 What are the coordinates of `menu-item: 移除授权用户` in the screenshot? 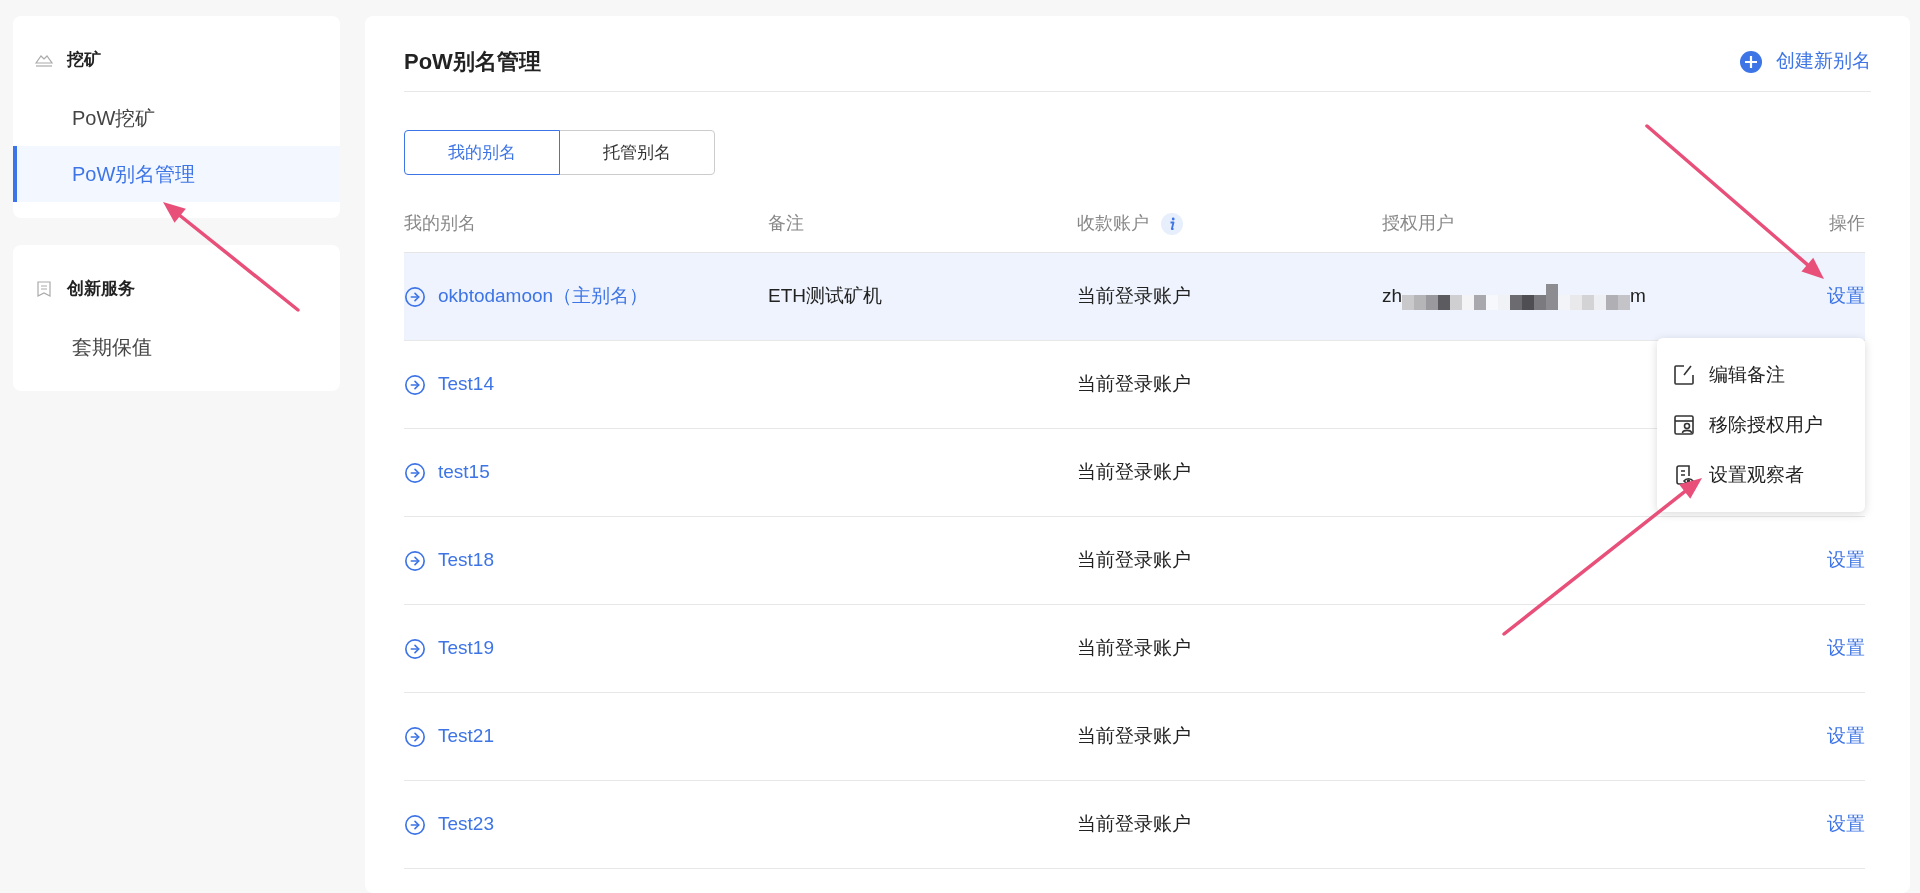 It's located at (1761, 425).